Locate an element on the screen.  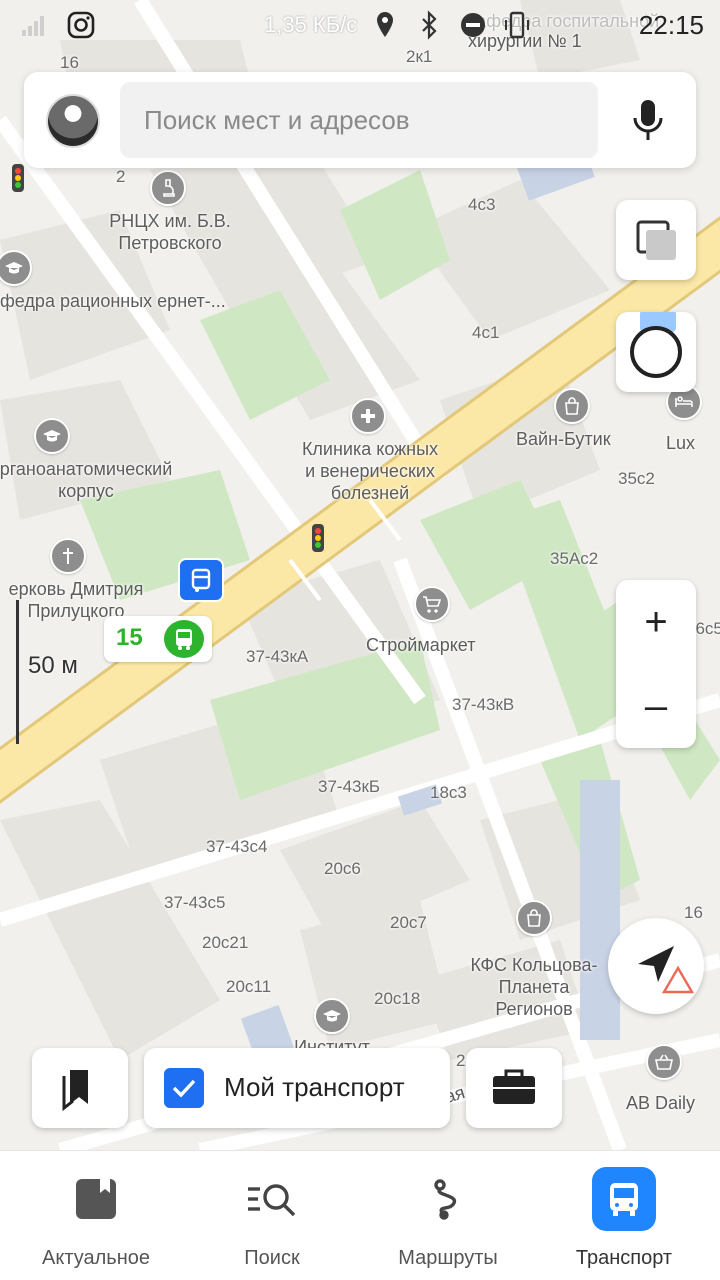
nav-item-search: Поиск is located at coordinates (272, 1215).